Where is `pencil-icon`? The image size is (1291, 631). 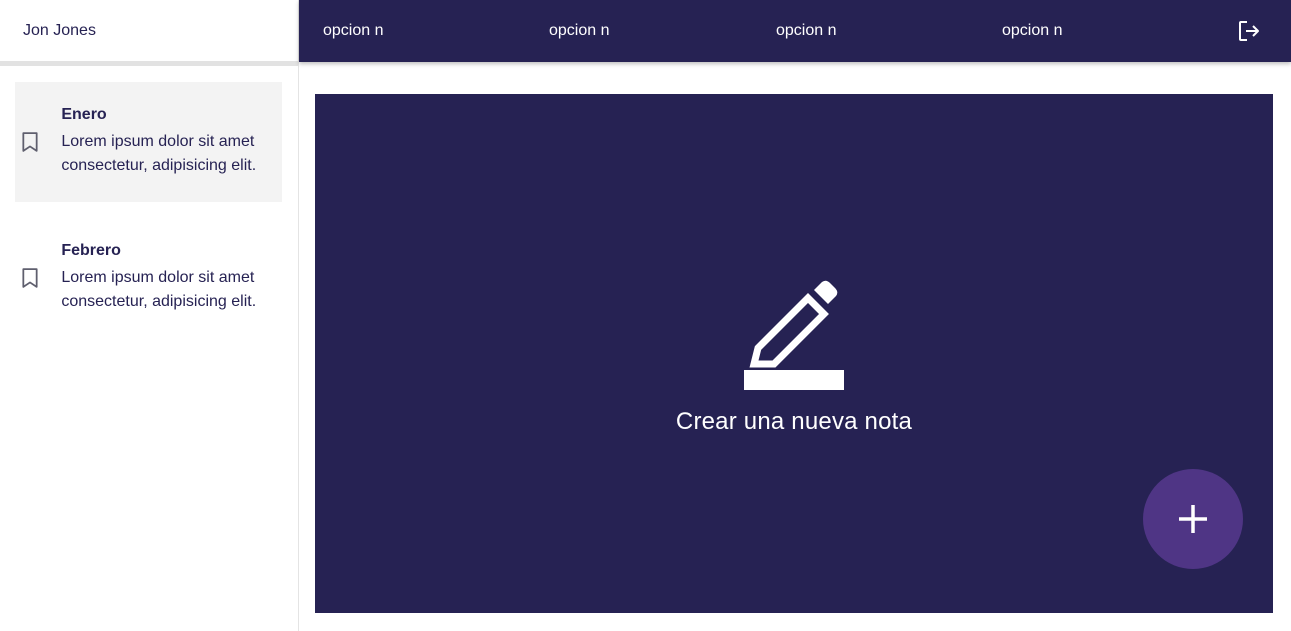
pencil-icon is located at coordinates (794, 335).